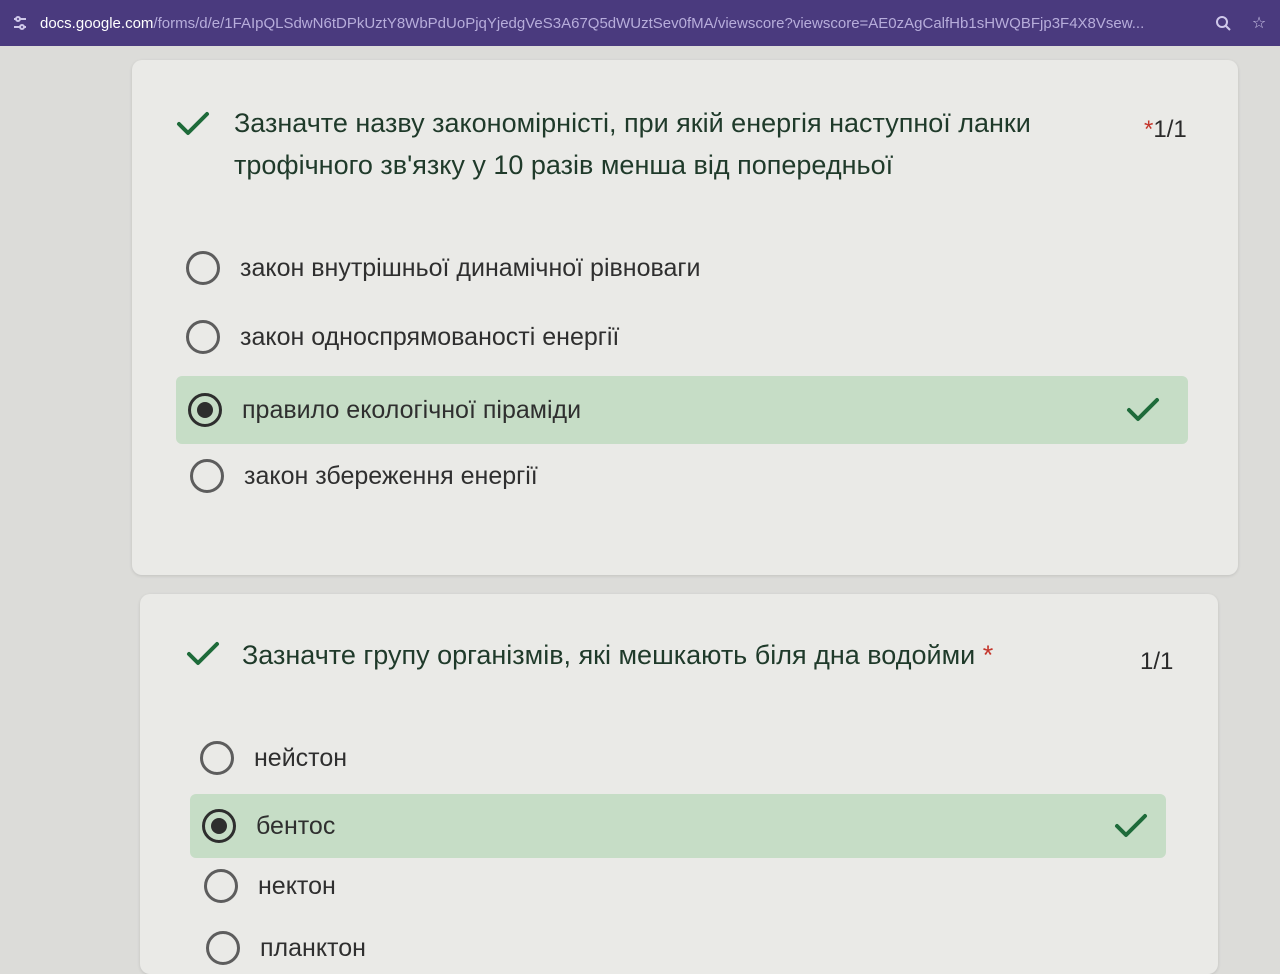 The height and width of the screenshot is (974, 1280). I want to click on option-label: закон внутрішньої динамічної рівноваги, so click(470, 267).